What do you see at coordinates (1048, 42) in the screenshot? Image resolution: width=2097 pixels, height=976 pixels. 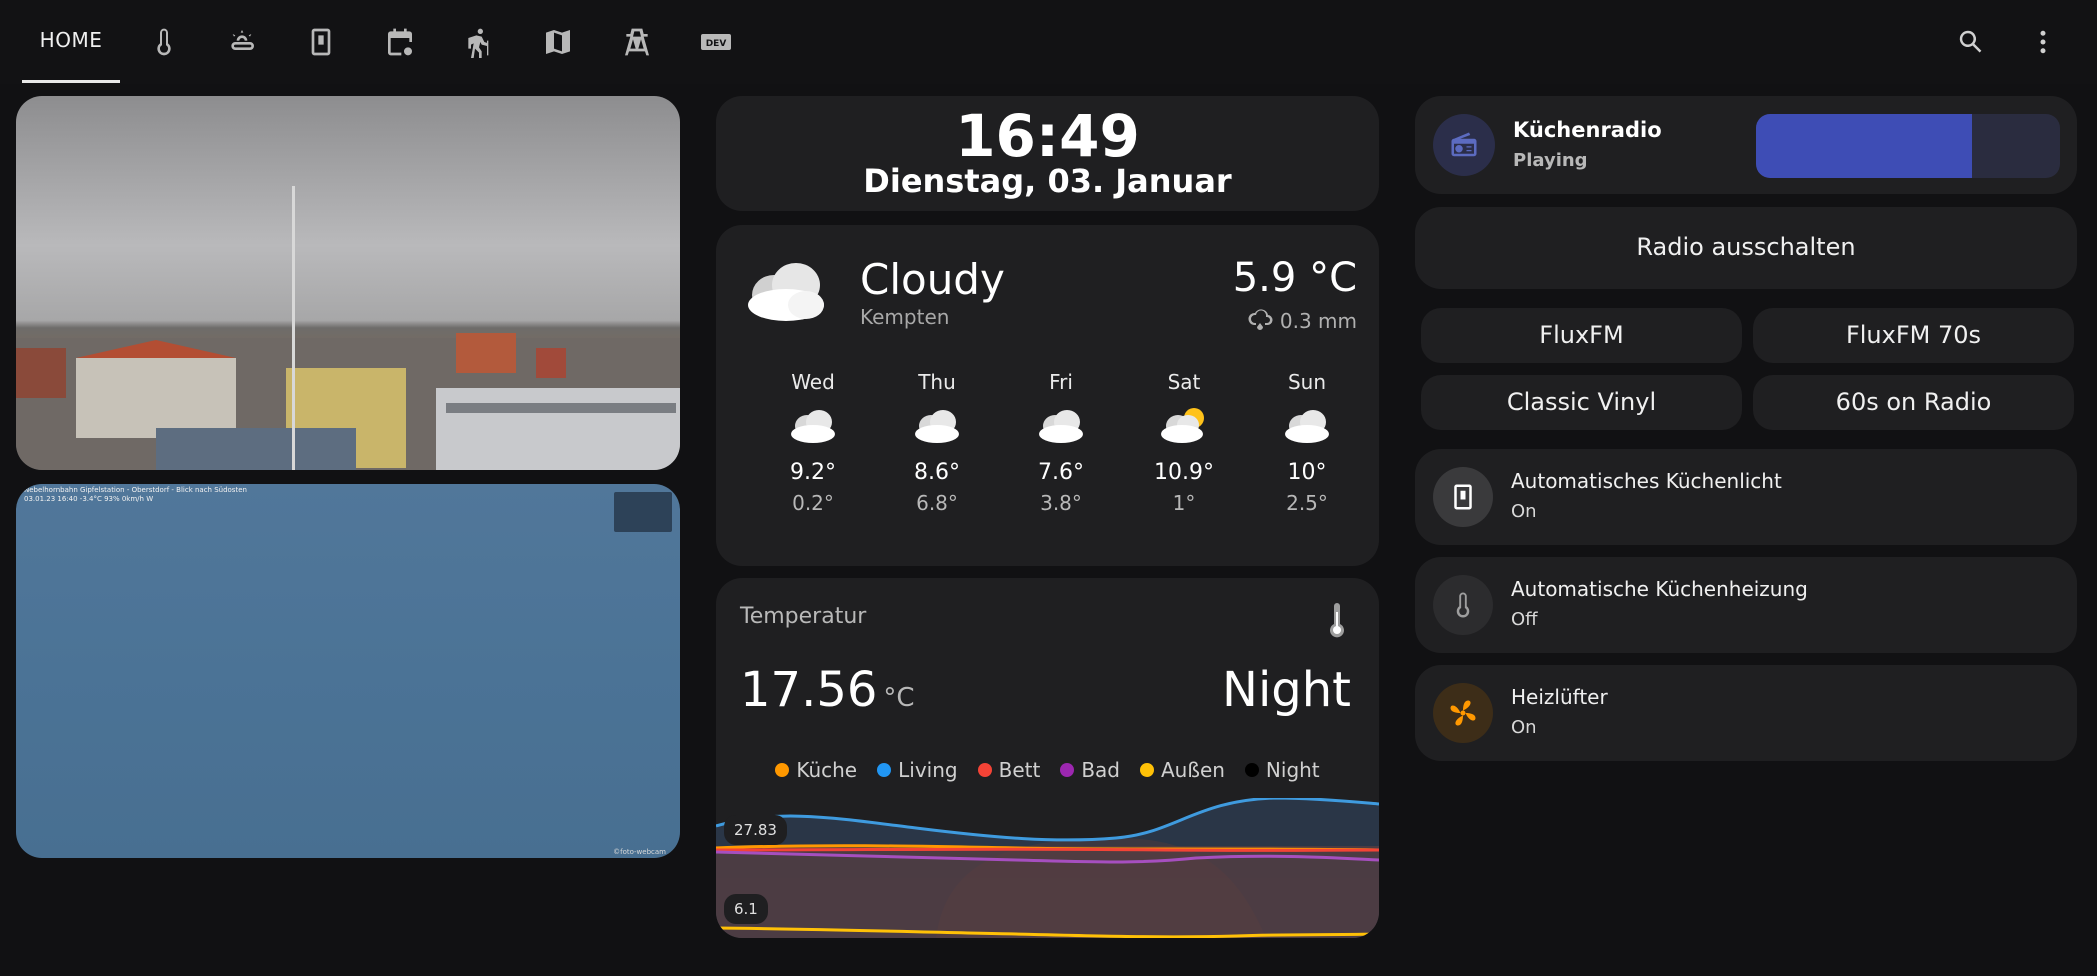 I see `top-toolbar: HOME DEV` at bounding box center [1048, 42].